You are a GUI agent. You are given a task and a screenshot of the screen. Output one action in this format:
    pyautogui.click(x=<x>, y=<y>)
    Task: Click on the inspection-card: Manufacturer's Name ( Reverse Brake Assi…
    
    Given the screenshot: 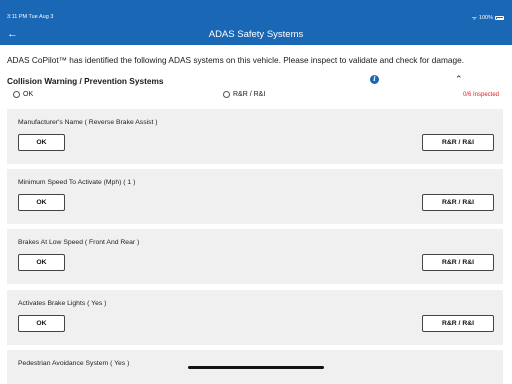 What is the action you would take?
    pyautogui.click(x=255, y=136)
    